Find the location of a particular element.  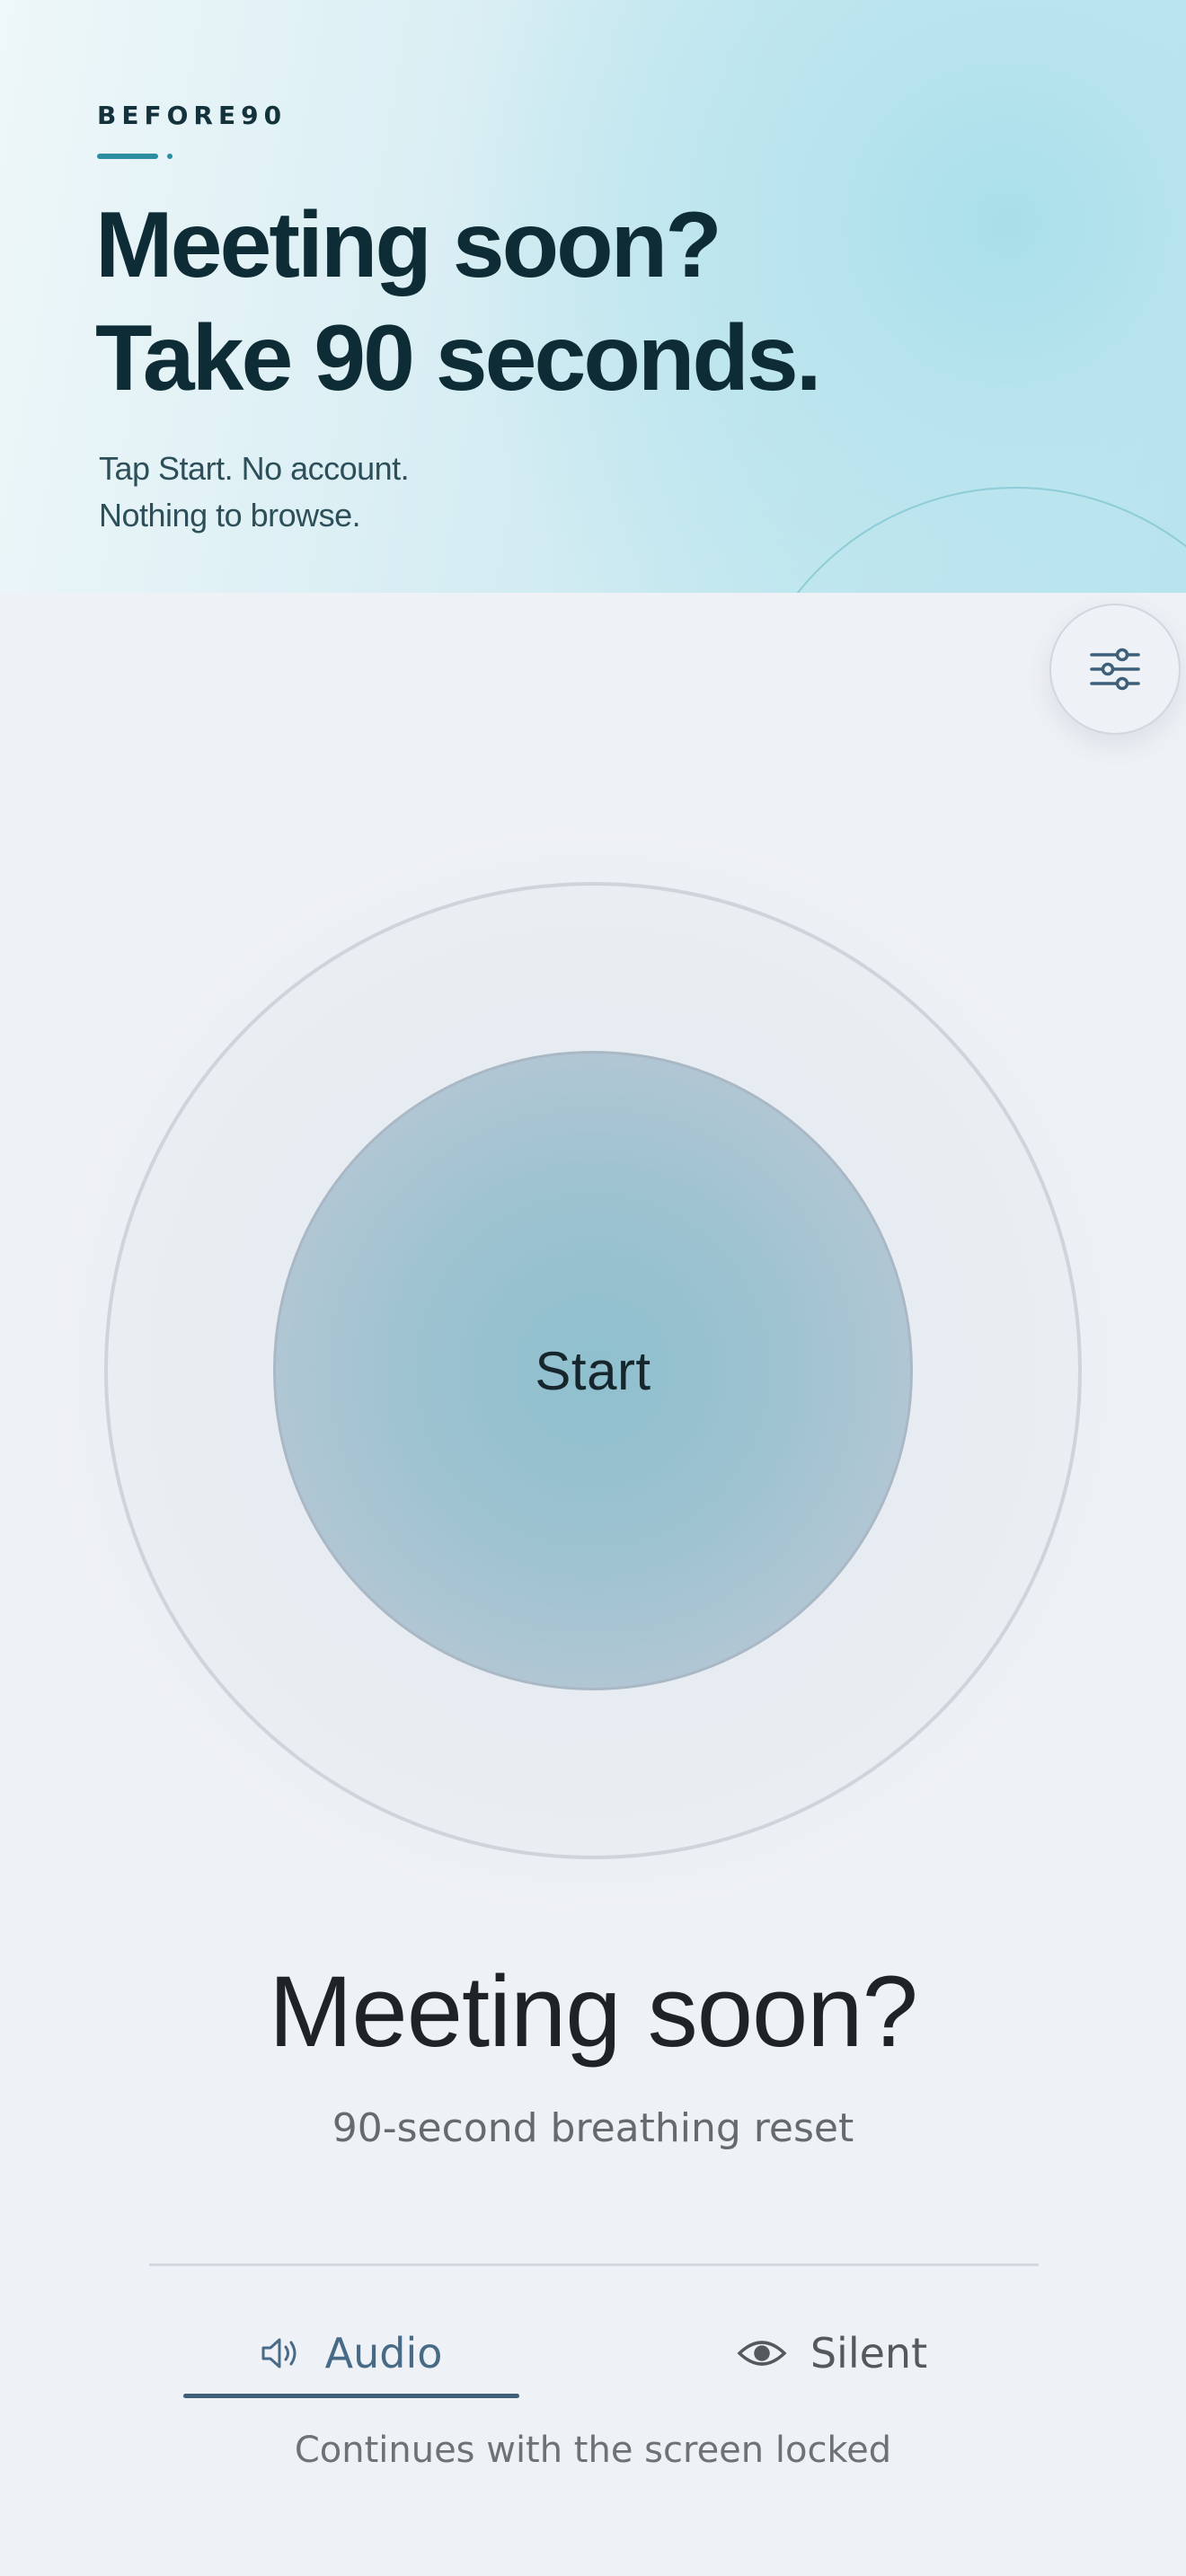

start-label: Start is located at coordinates (593, 1370).